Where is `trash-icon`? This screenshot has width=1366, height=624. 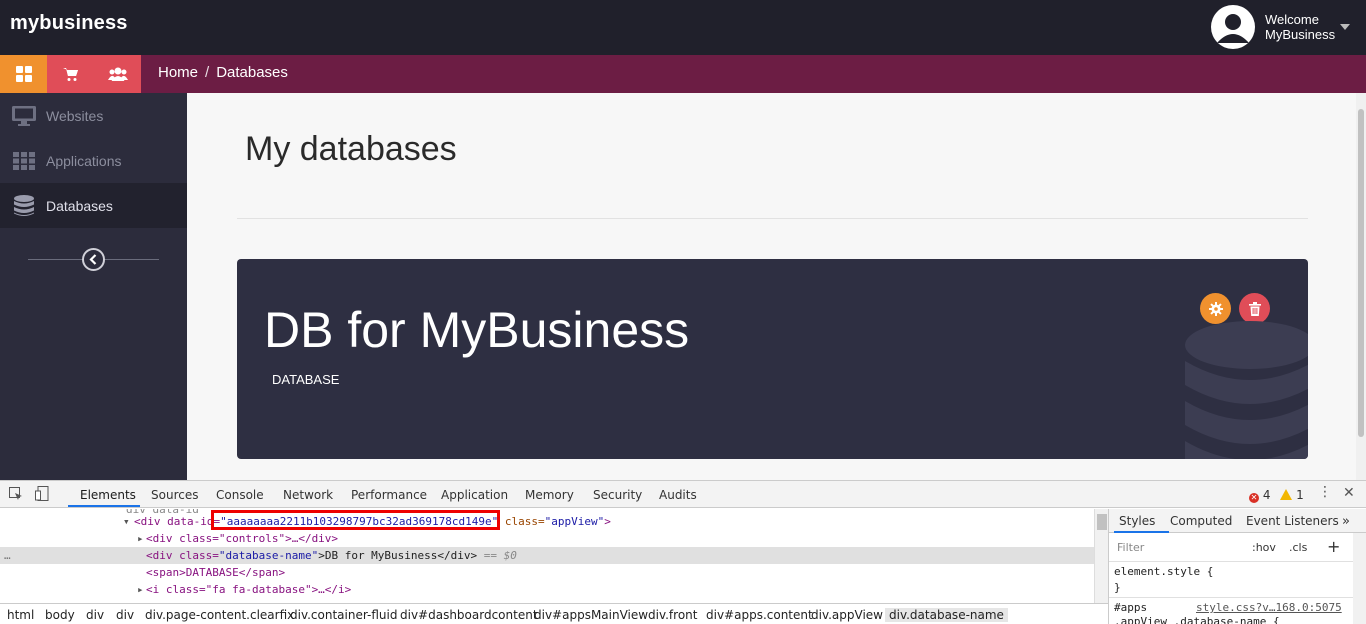 trash-icon is located at coordinates (1254, 308).